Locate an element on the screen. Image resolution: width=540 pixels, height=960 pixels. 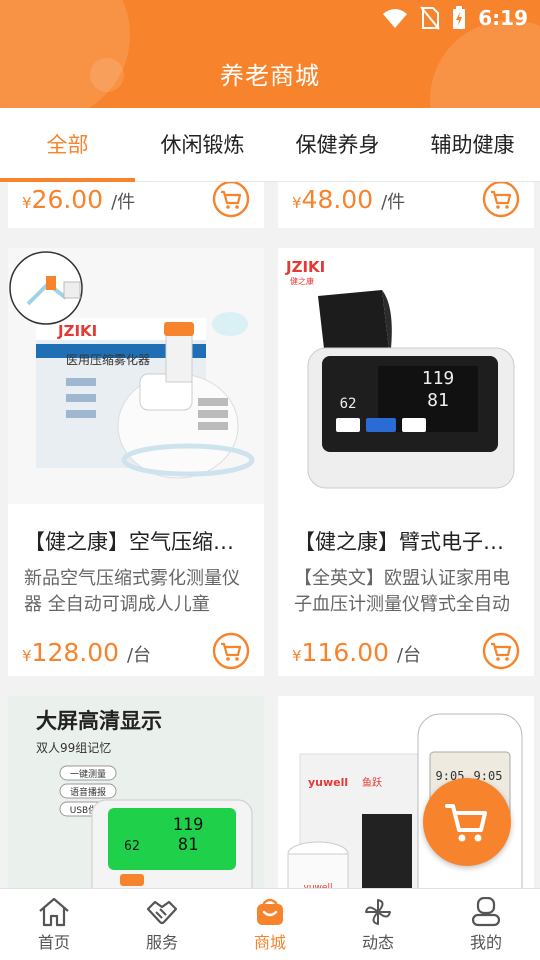
category-tabs: 全部 休闲锻炼 保健养身 辅助健康 is located at coordinates (270, 145).